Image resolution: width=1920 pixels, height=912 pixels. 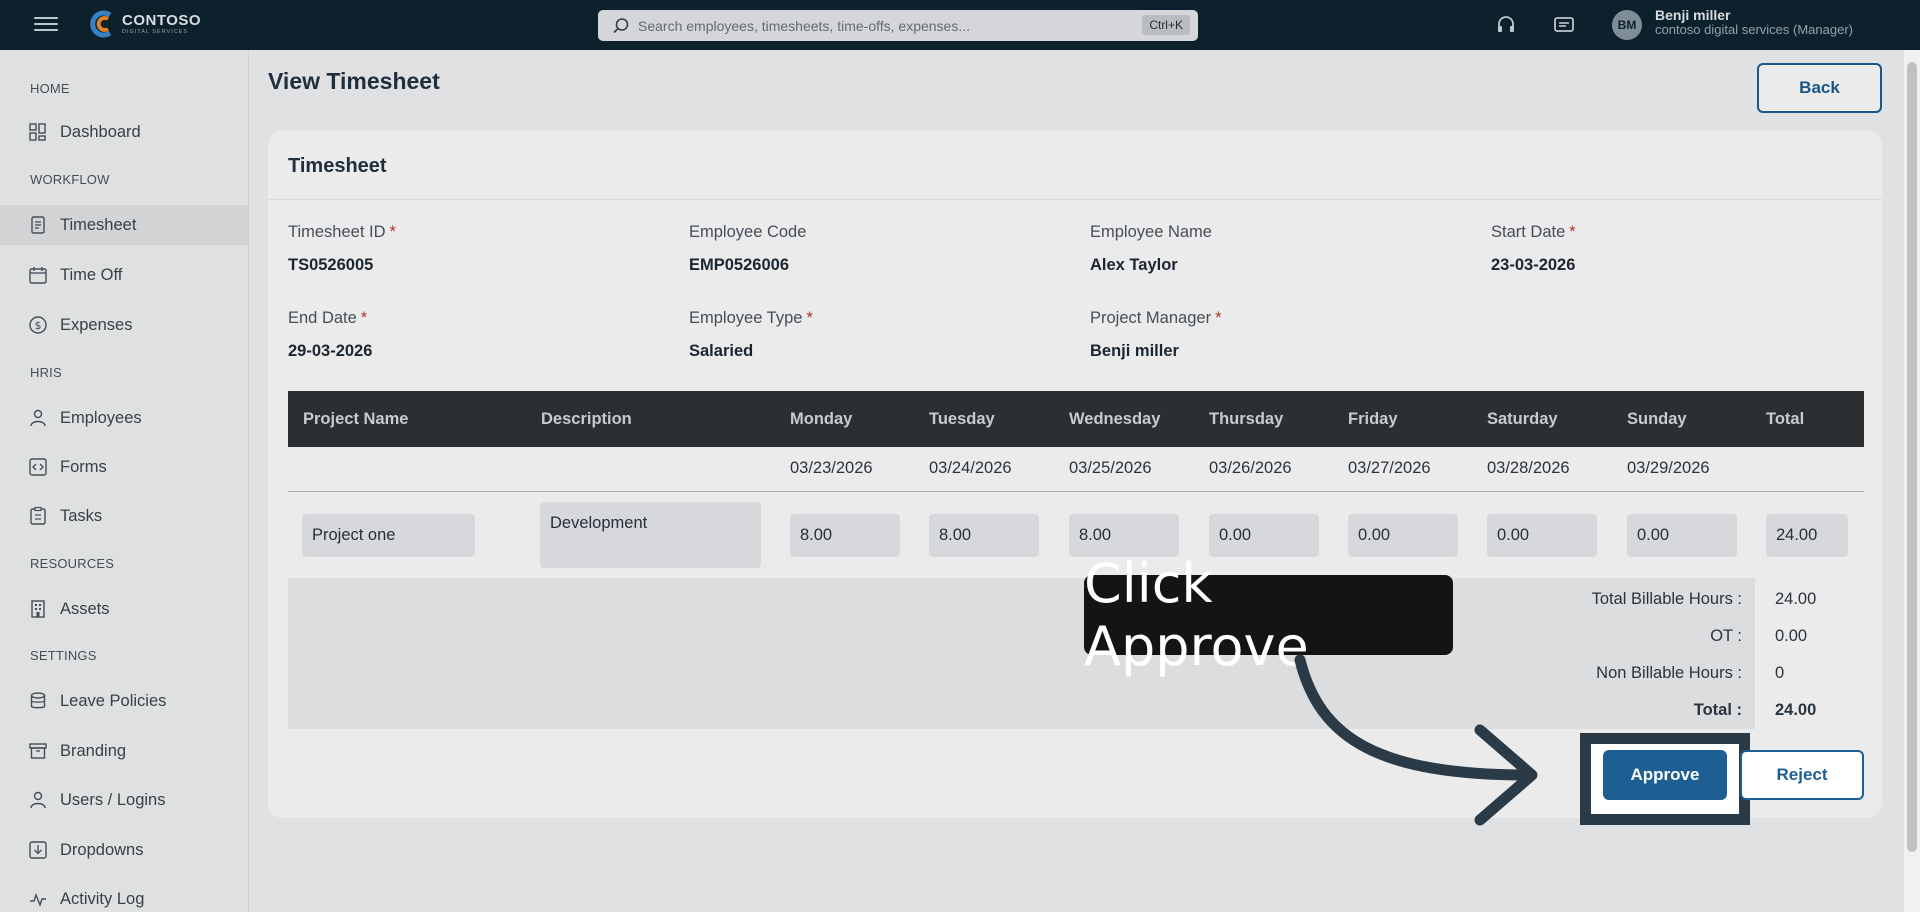 I want to click on sidebar-item-leave-policies: Leave Policies, so click(x=124, y=701).